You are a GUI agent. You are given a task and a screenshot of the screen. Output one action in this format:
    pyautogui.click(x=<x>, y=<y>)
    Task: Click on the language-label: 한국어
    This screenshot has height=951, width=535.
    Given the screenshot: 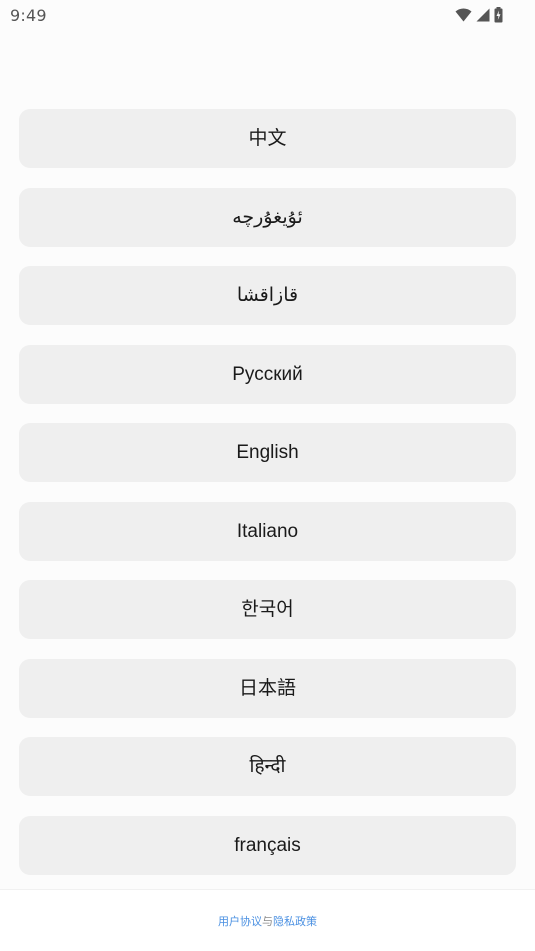 What is the action you would take?
    pyautogui.click(x=267, y=609)
    